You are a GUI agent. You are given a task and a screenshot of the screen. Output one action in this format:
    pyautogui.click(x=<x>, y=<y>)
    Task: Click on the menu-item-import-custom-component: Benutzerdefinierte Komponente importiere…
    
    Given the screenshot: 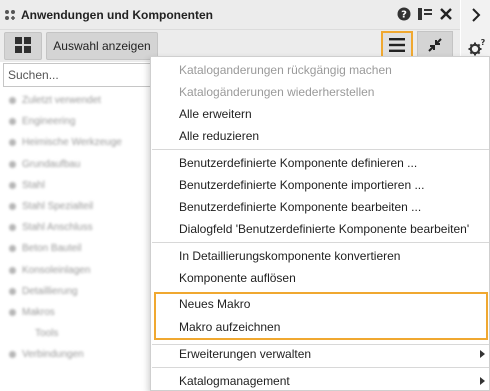 What is the action you would take?
    pyautogui.click(x=301, y=185)
    